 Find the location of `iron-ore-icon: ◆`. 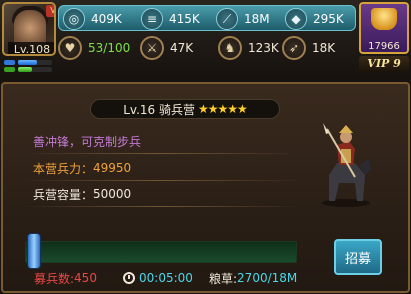

iron-ore-icon: ◆ is located at coordinates (296, 19).